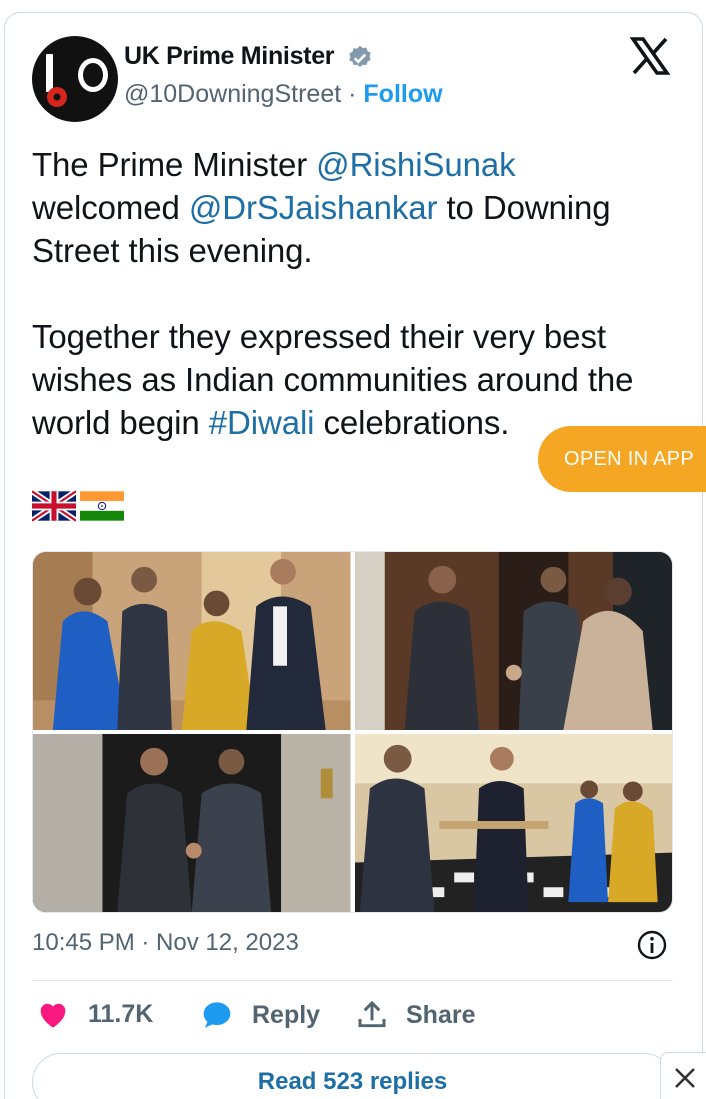 This screenshot has width=706, height=1099. Describe the element at coordinates (75, 79) in the screenshot. I see `avatar` at that location.